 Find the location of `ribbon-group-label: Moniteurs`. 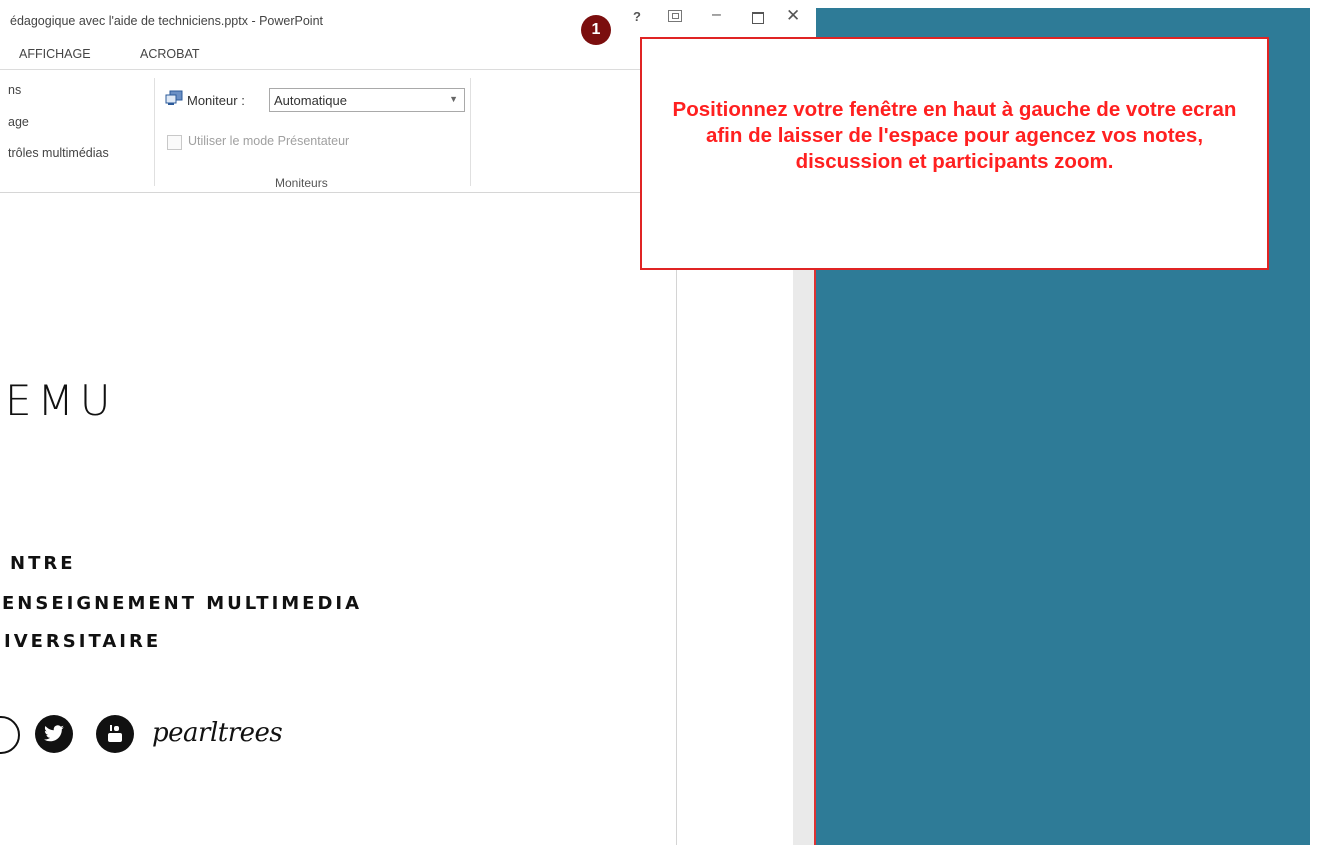

ribbon-group-label: Moniteurs is located at coordinates (301, 183).